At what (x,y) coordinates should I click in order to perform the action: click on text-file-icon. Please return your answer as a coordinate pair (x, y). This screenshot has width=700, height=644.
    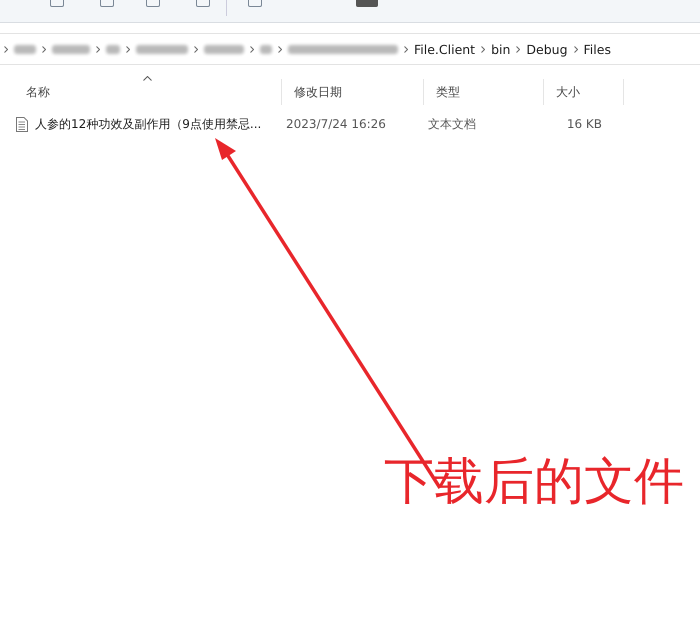
    Looking at the image, I should click on (22, 124).